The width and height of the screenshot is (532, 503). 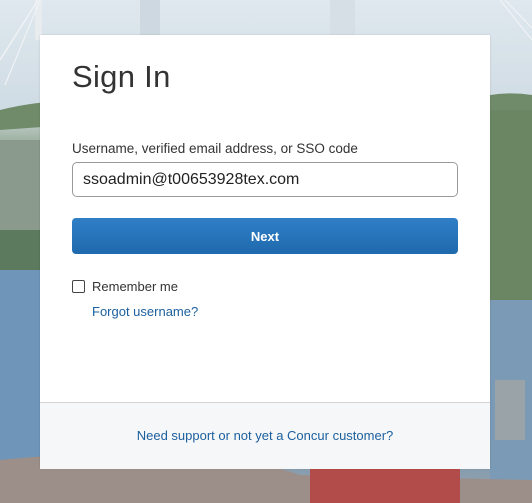 What do you see at coordinates (78, 286) in the screenshot?
I see `remember-me-checkbox` at bounding box center [78, 286].